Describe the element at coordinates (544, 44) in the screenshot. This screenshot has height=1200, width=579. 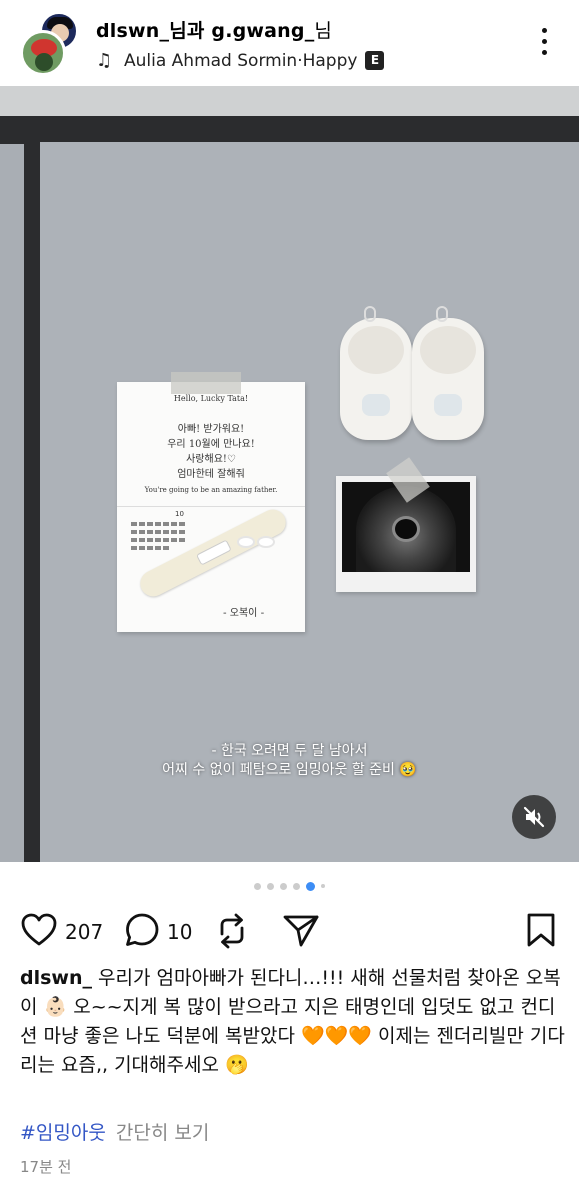
I see `more-icon` at that location.